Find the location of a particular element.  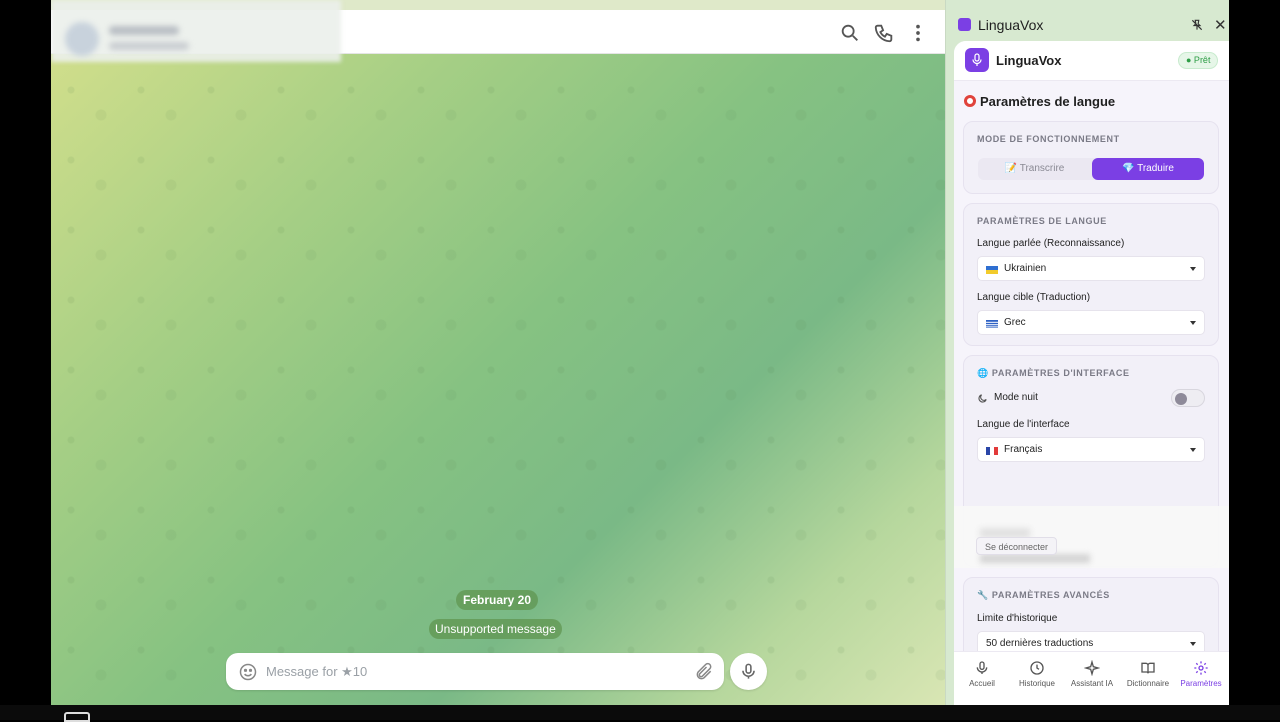

mode-switch: 📝 Transcrire 💎 Traduire is located at coordinates (1091, 169).